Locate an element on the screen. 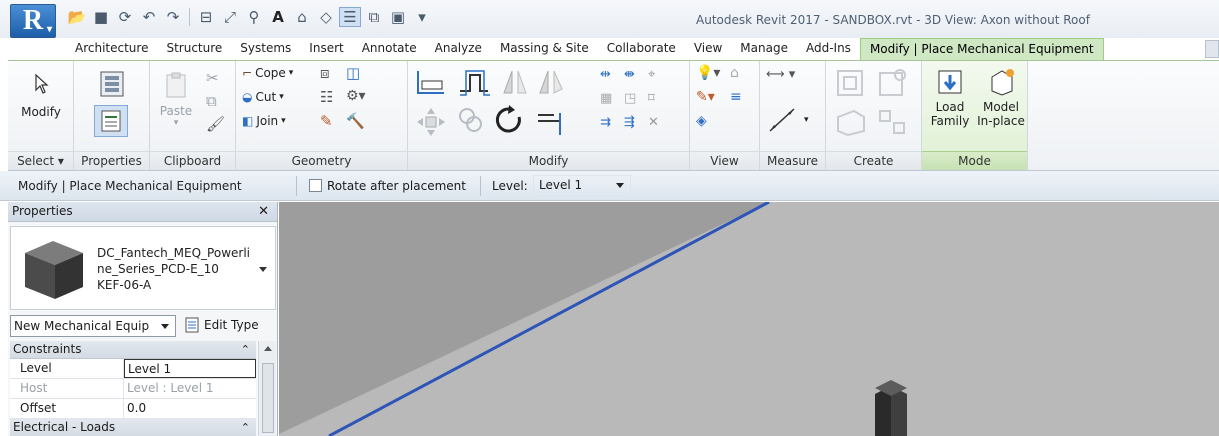 The width and height of the screenshot is (1219, 436). create-assembly-icon is located at coordinates (851, 83).